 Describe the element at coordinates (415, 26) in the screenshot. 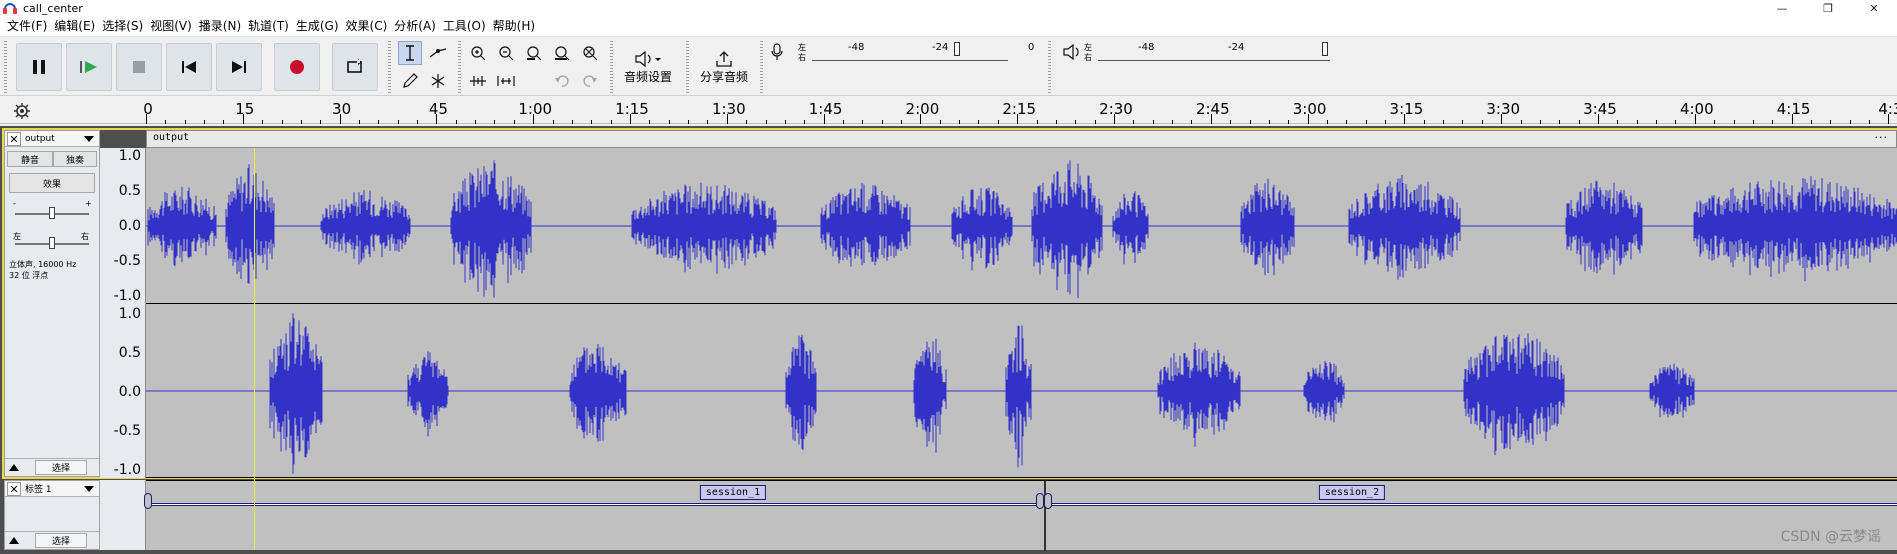

I see `menu-analyze: 分析(A)` at that location.